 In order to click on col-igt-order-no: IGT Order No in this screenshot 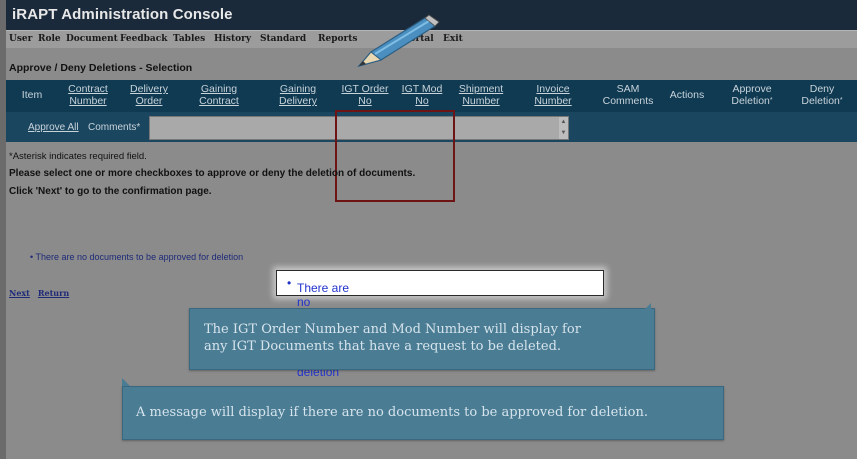, I will do `click(365, 95)`.